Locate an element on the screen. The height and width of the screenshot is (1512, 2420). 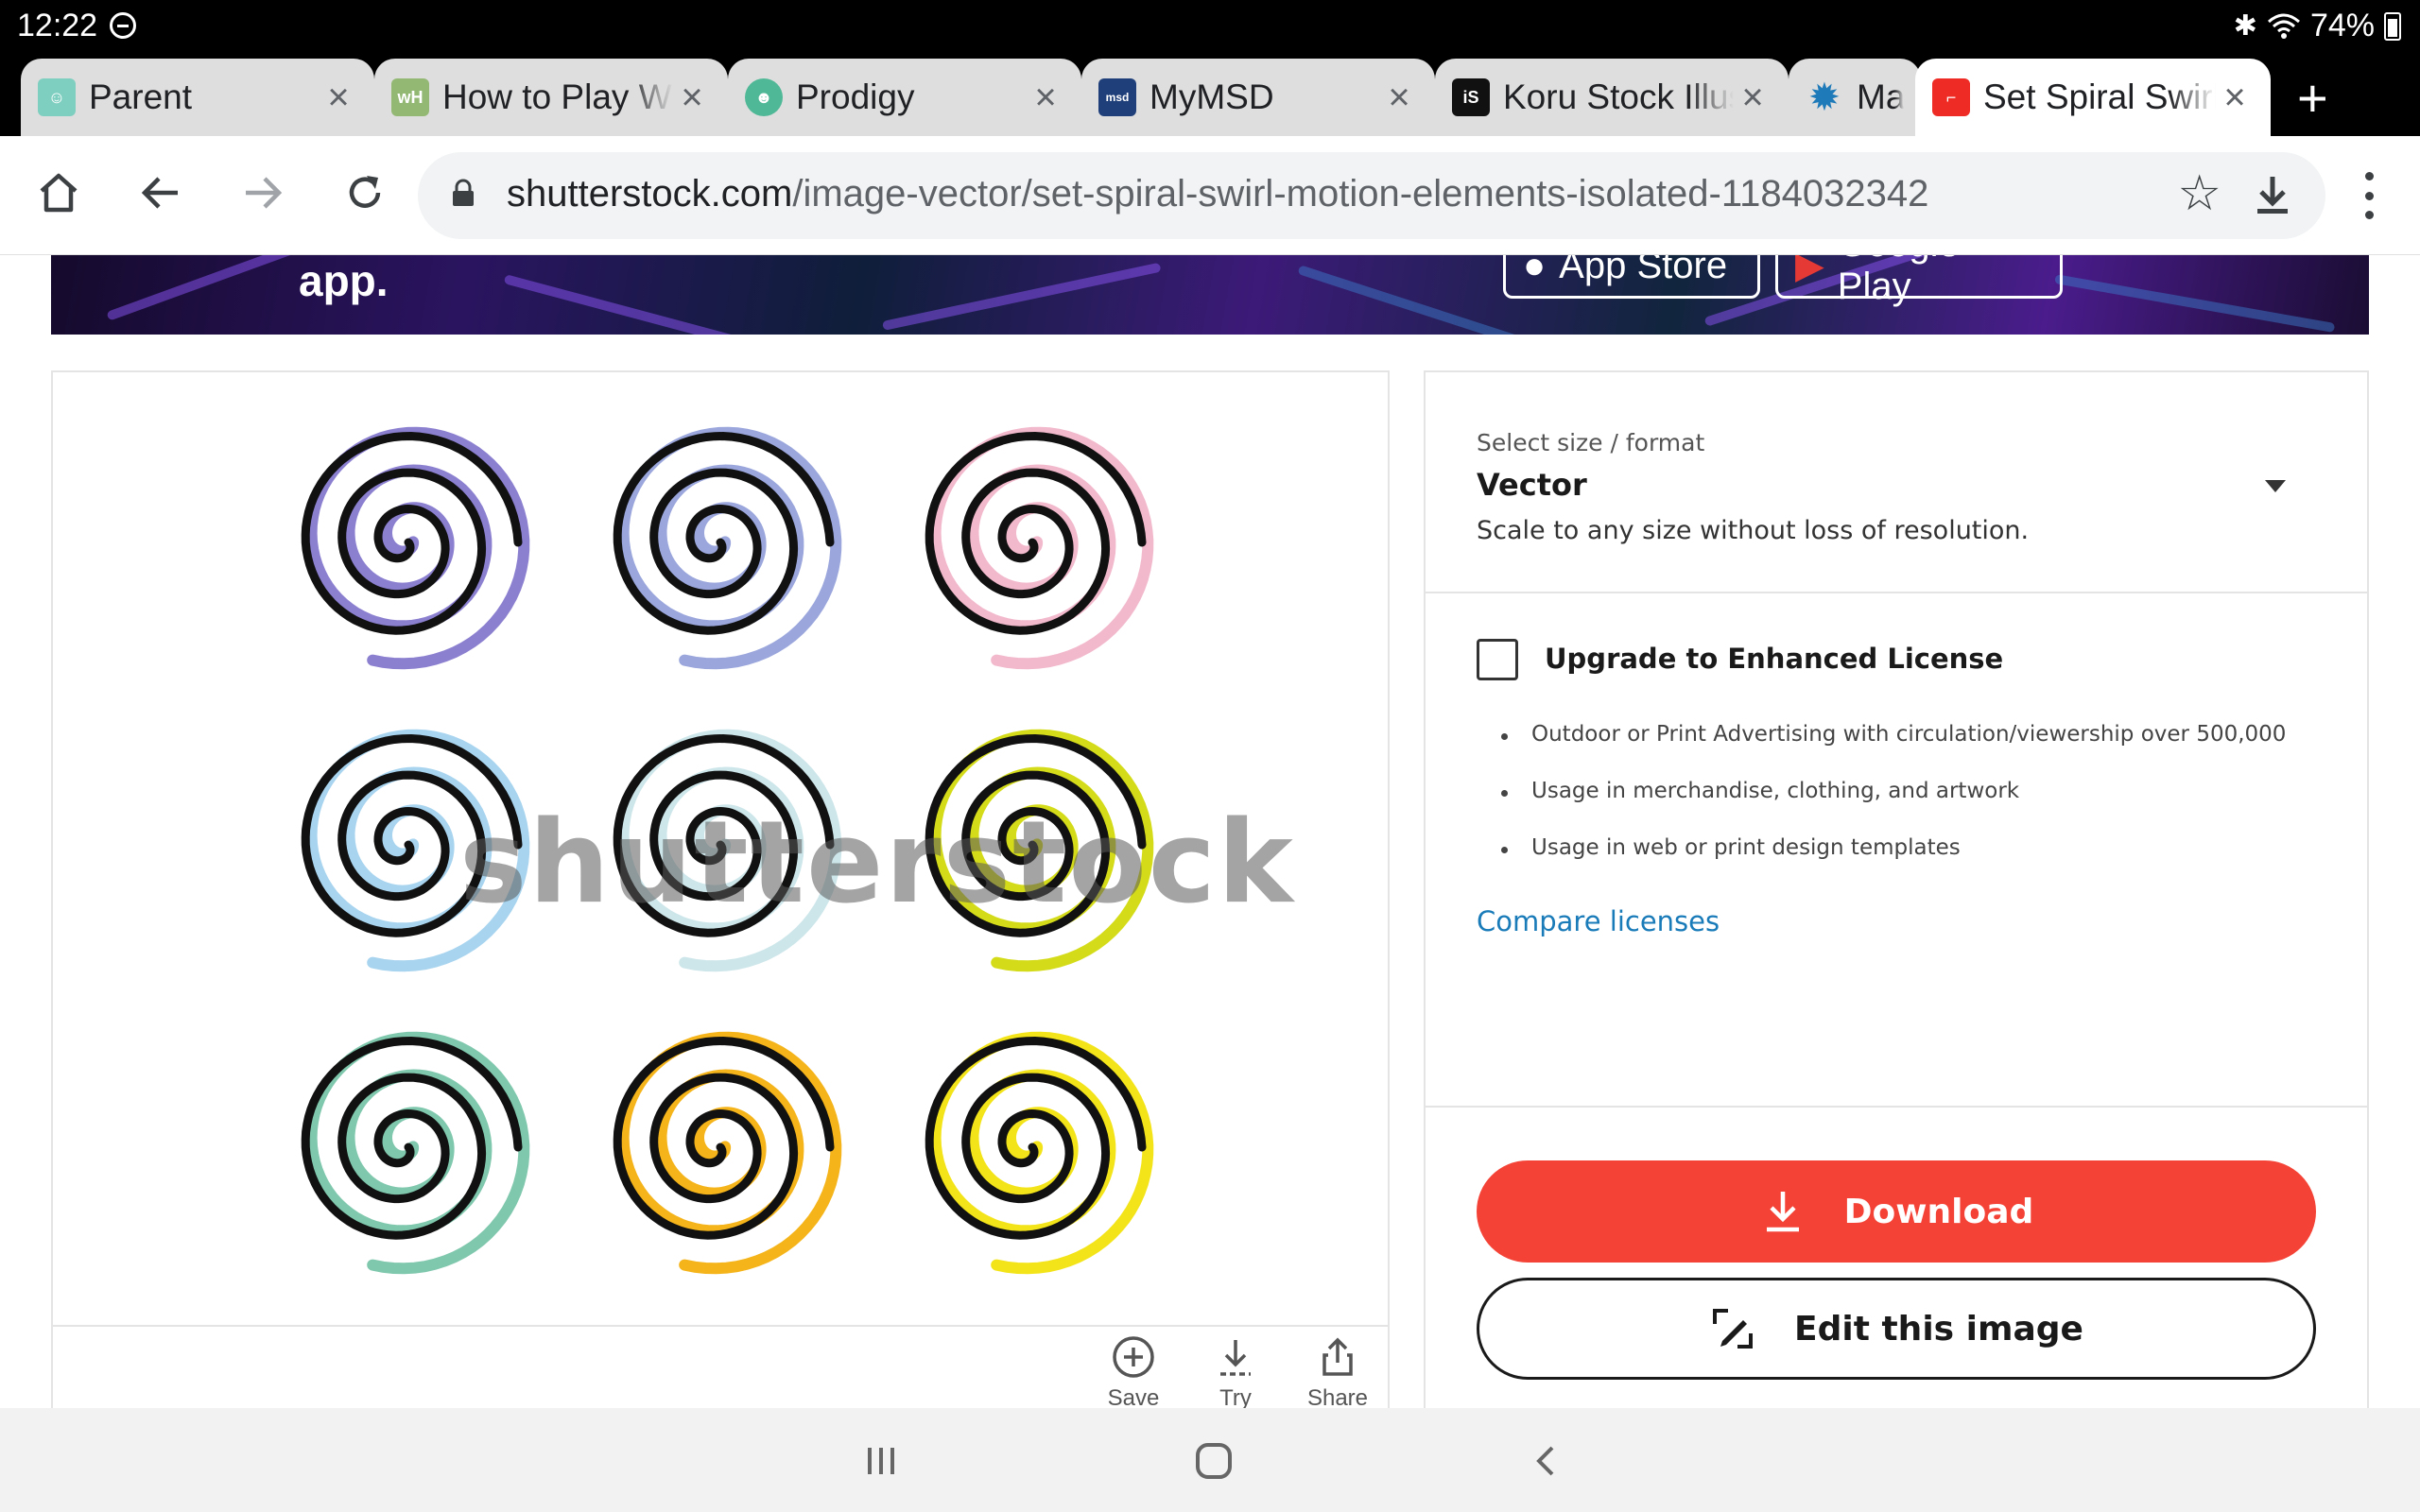
bluetooth-icon: ✱ is located at coordinates (2245, 26).